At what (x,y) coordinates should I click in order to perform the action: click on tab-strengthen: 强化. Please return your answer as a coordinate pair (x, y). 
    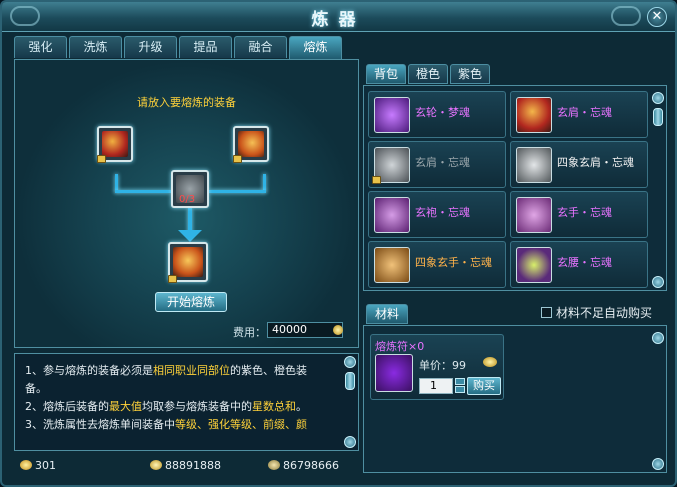
    Looking at the image, I should click on (40, 47).